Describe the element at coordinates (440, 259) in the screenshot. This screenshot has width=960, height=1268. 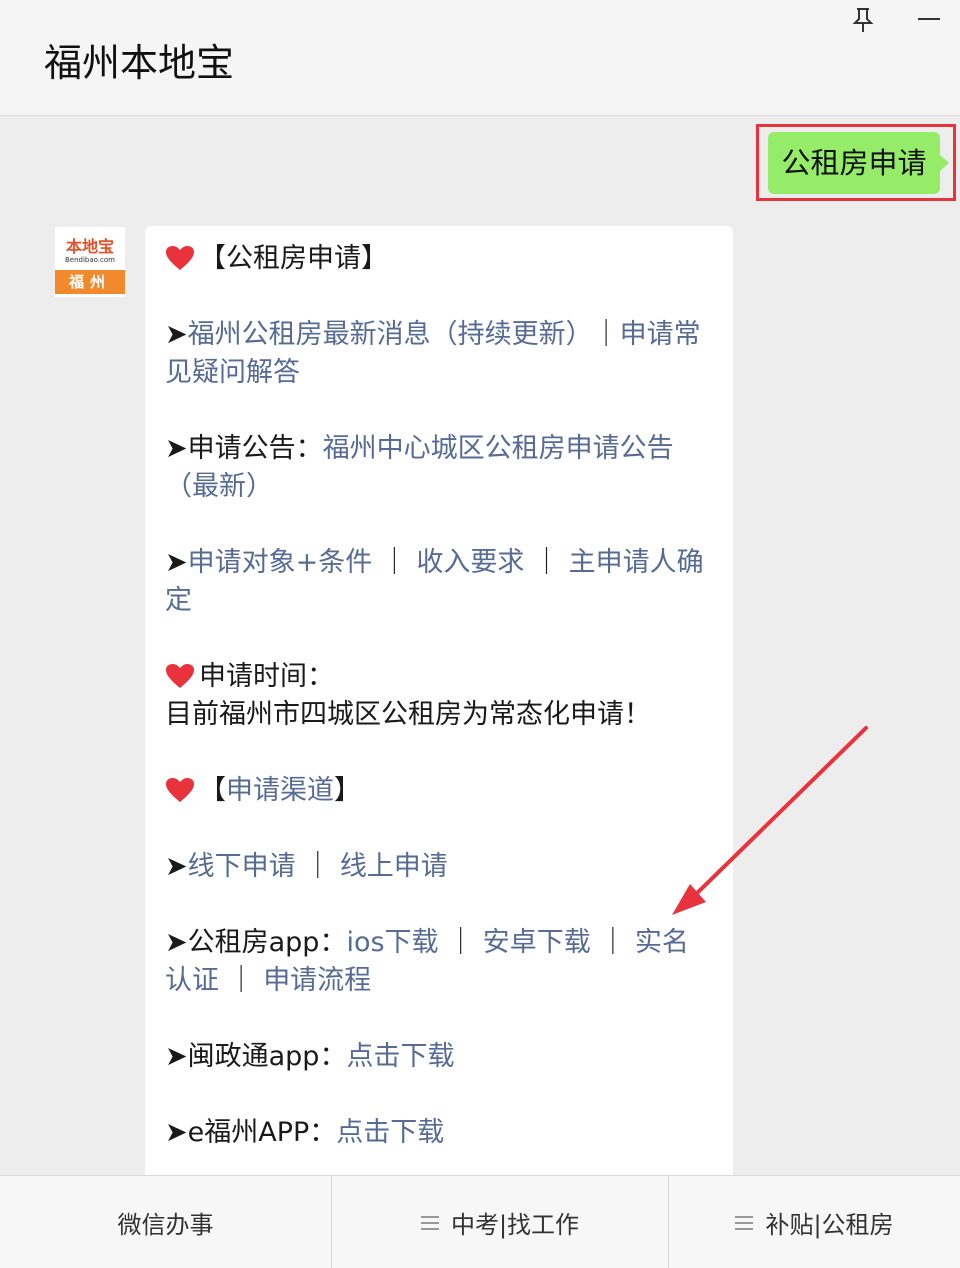
I see `section-heading: 【公租房申请】` at that location.